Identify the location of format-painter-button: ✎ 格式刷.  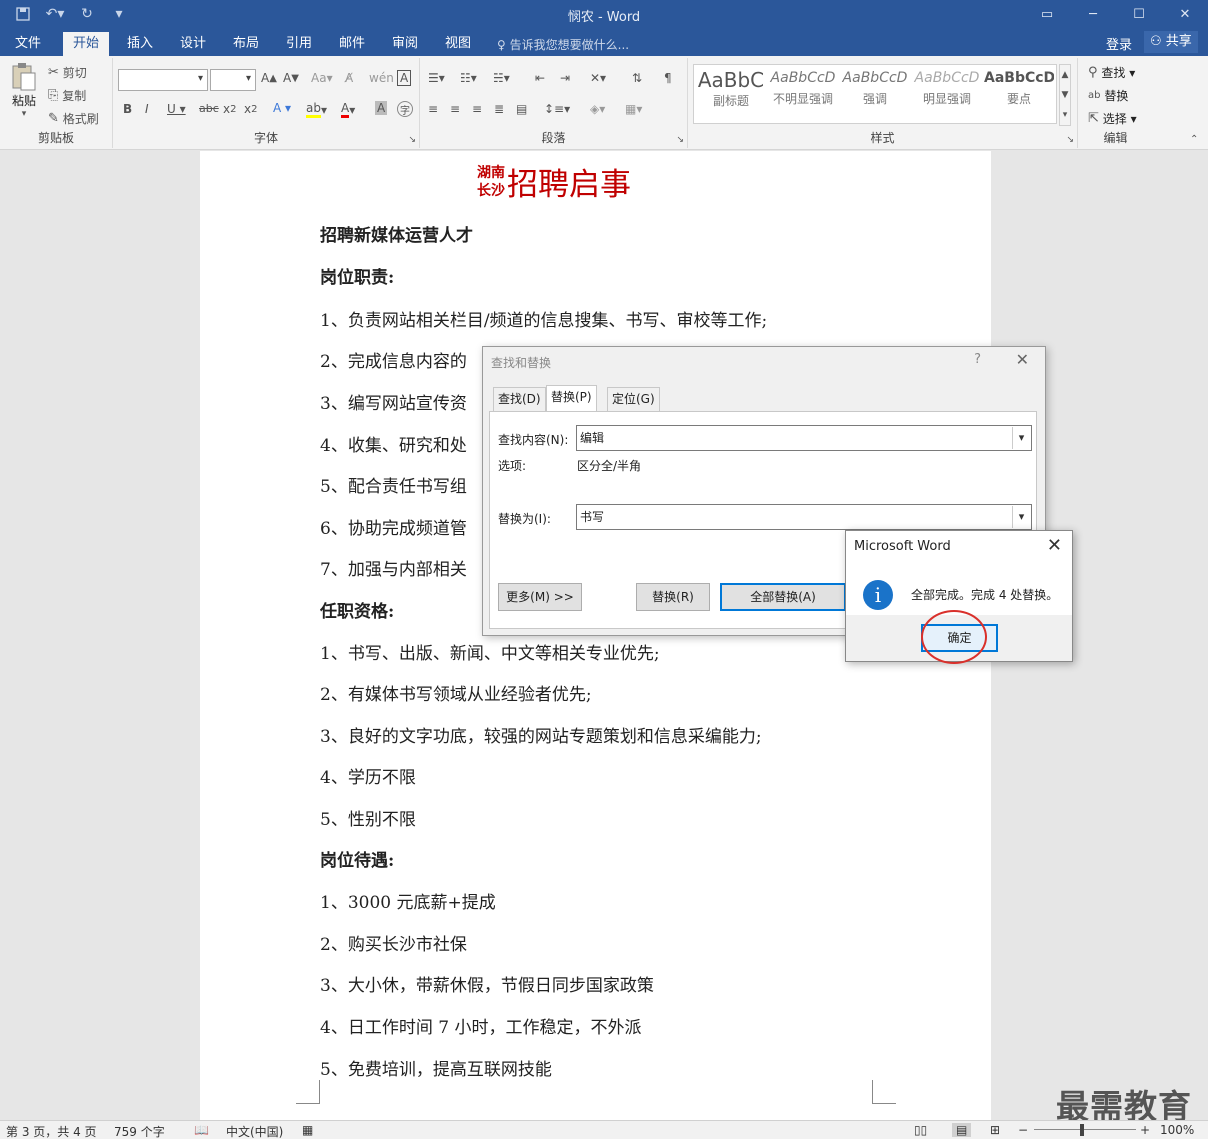
(73, 118).